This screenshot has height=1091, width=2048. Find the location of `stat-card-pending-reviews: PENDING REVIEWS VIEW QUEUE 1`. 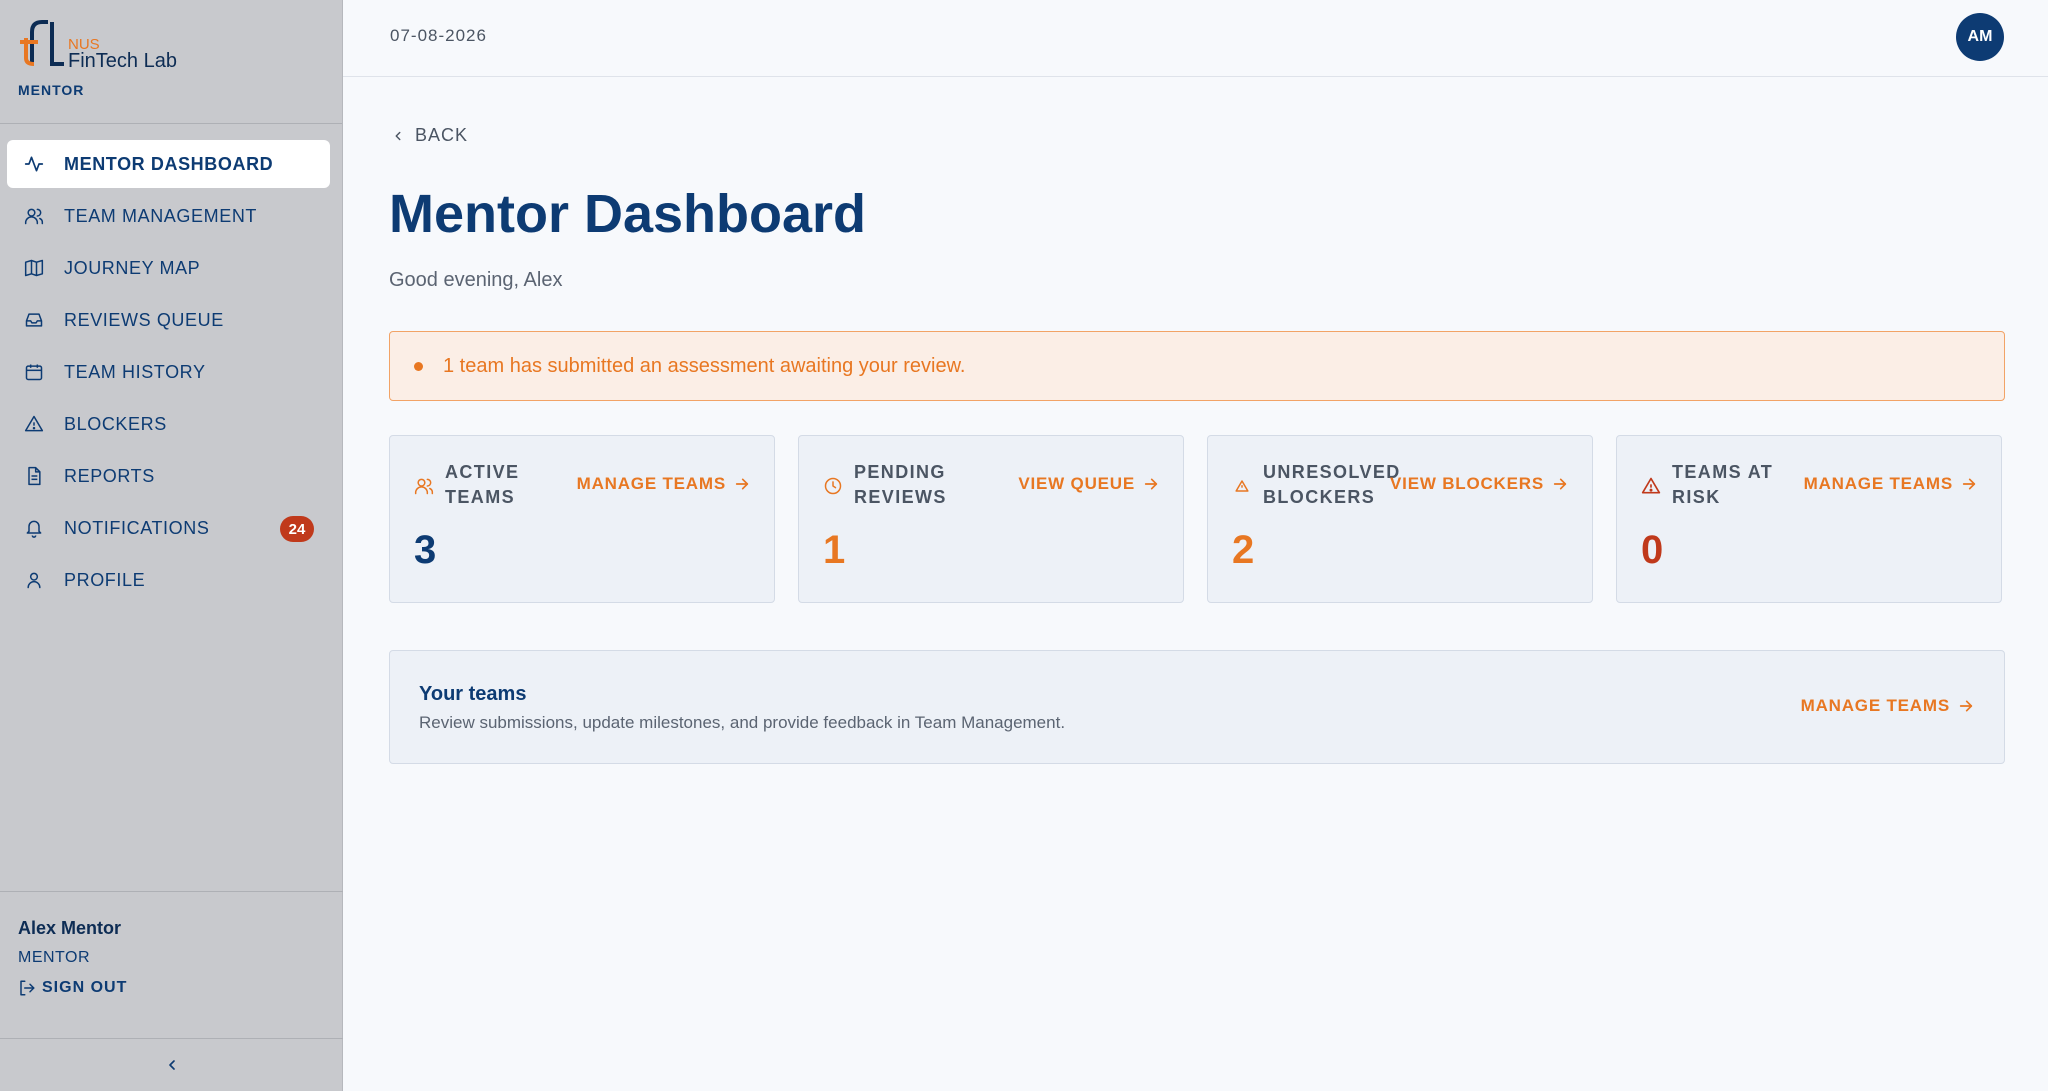

stat-card-pending-reviews: PENDING REVIEWS VIEW QUEUE 1 is located at coordinates (991, 519).